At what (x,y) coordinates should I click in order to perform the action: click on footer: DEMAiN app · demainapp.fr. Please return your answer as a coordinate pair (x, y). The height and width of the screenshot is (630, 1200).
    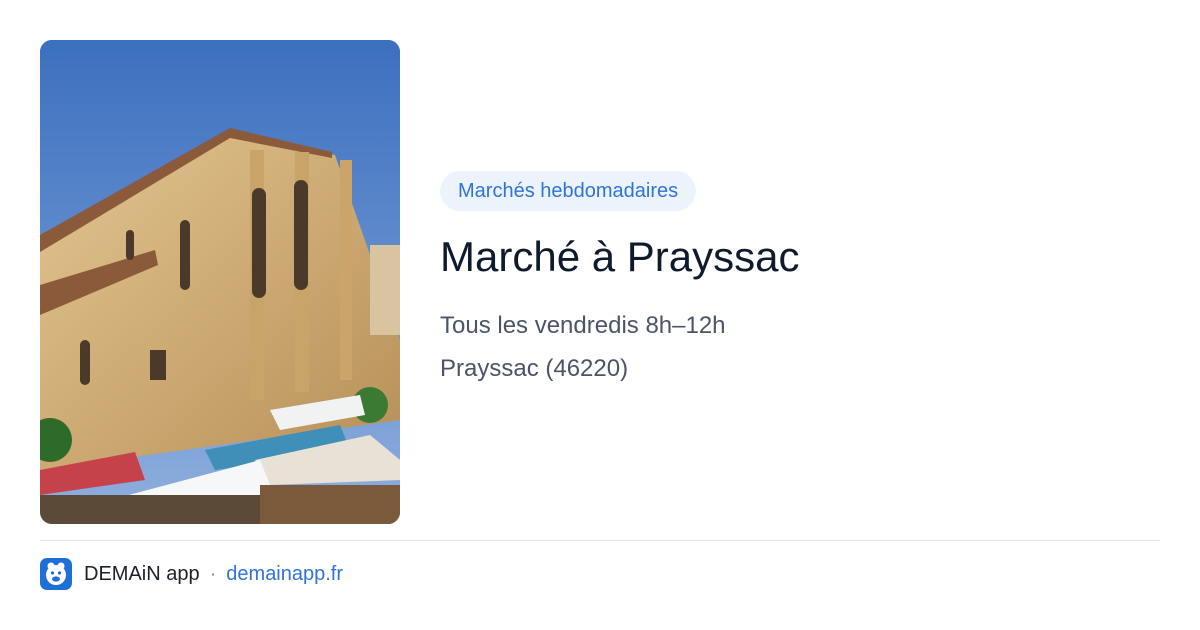
    Looking at the image, I should click on (191, 574).